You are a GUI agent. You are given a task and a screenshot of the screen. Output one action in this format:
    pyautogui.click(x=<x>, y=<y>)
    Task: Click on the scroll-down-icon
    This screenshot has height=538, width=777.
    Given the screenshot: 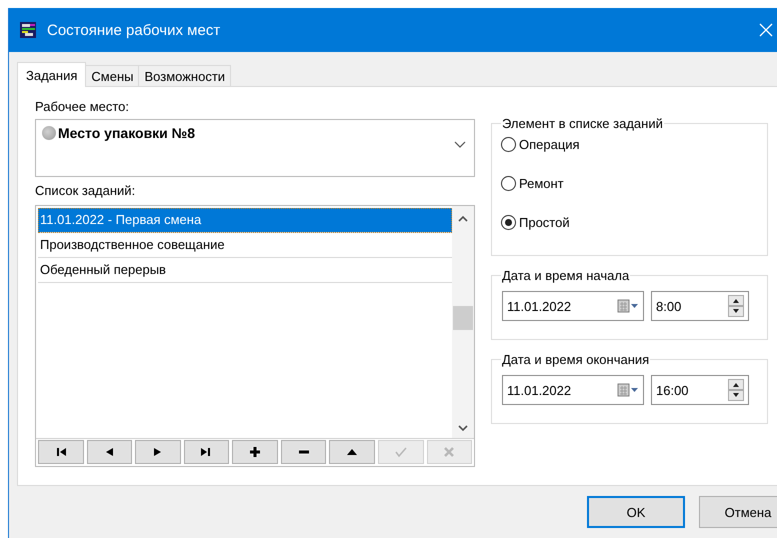 What is the action you would take?
    pyautogui.click(x=463, y=428)
    